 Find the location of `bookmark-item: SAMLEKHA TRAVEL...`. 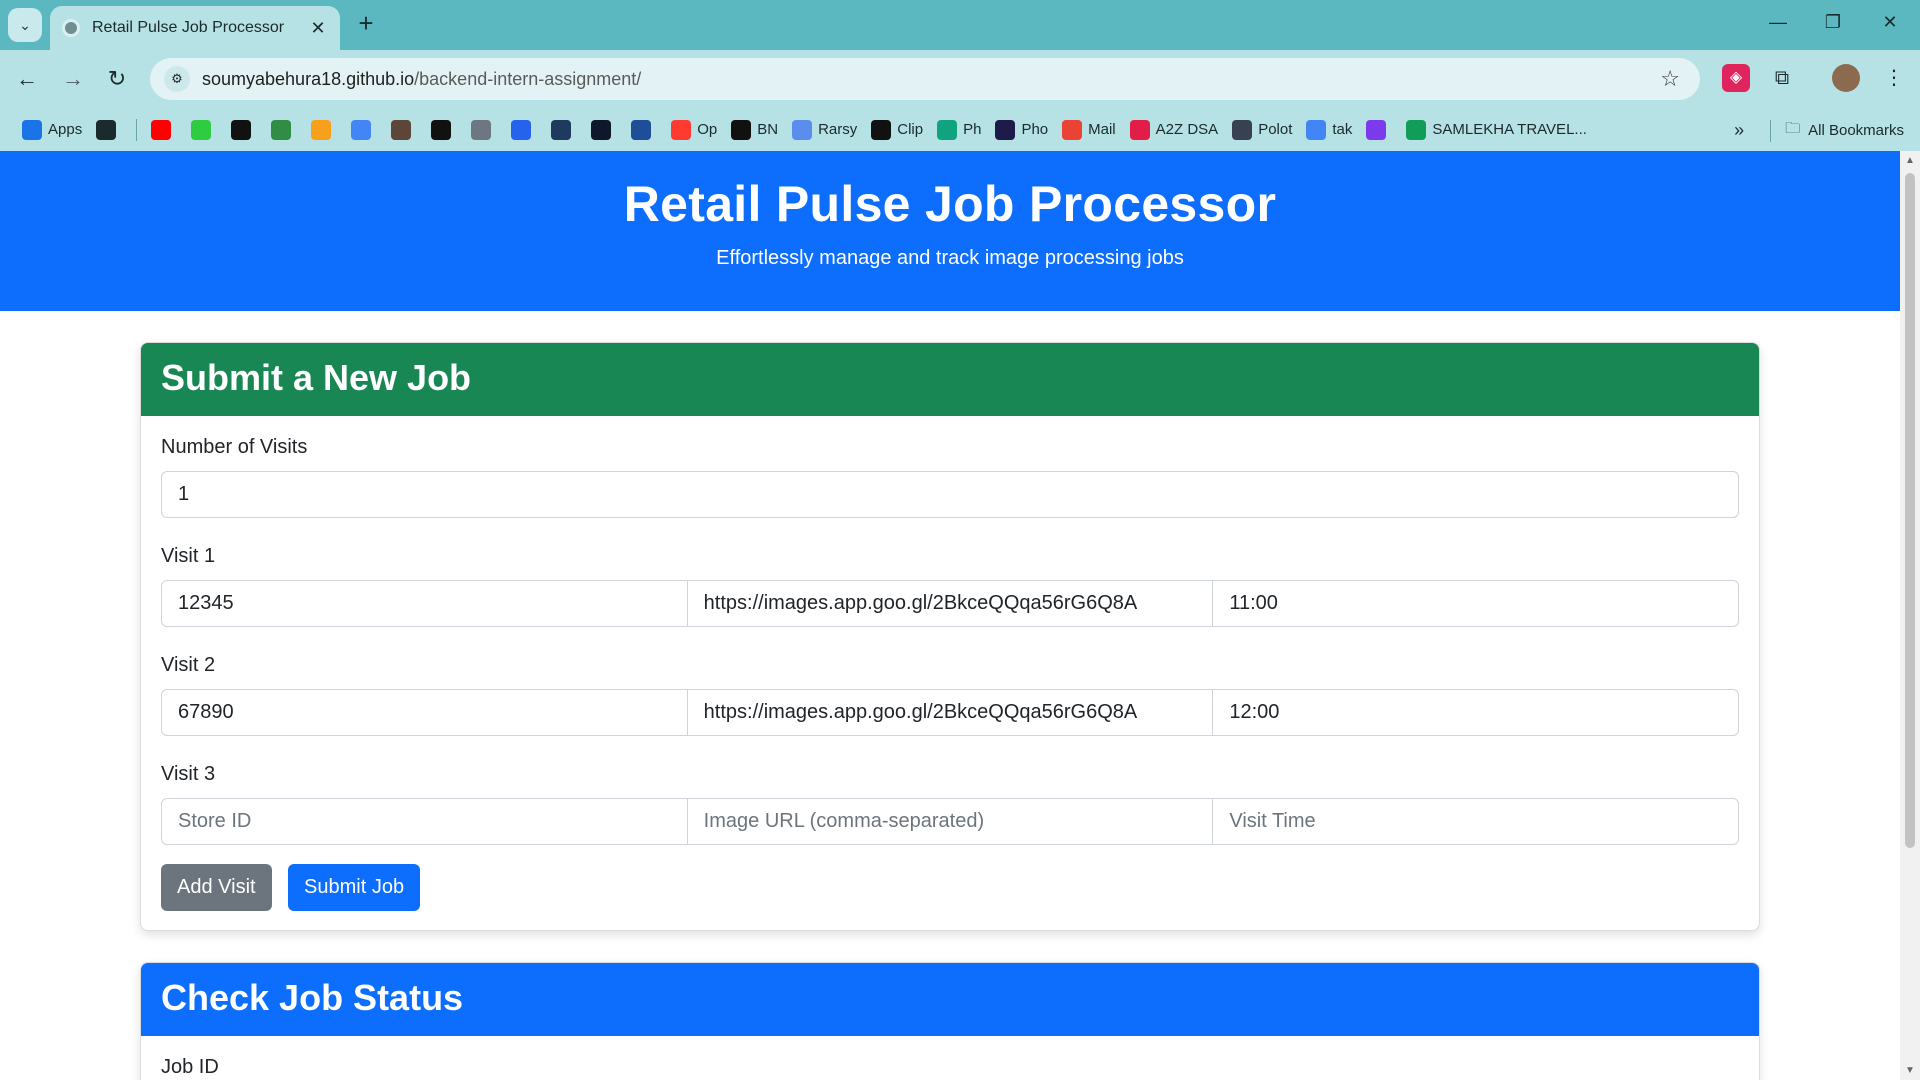

bookmark-item: SAMLEKHA TRAVEL... is located at coordinates (1496, 129).